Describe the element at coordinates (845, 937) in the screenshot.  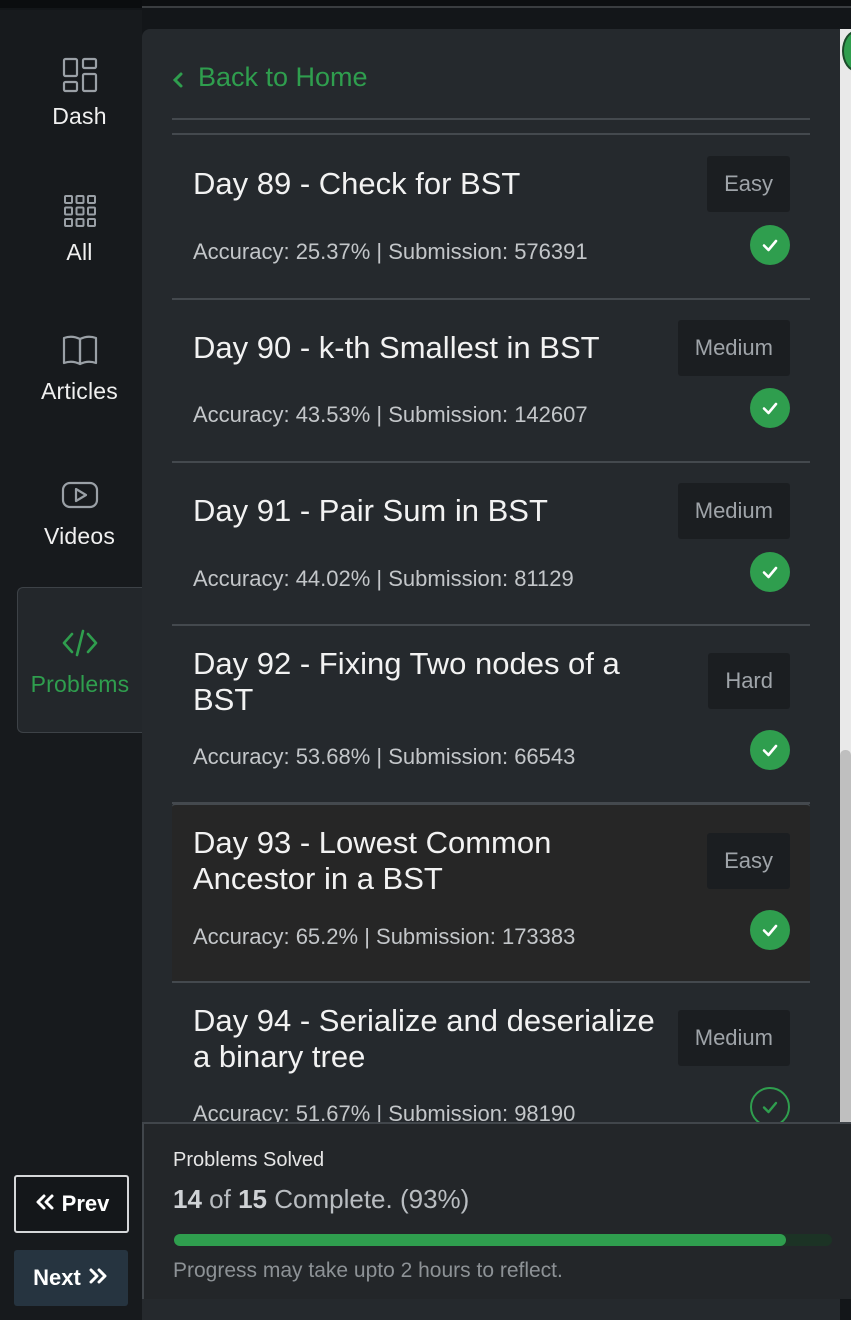
I see `scrollbar-thumb` at that location.